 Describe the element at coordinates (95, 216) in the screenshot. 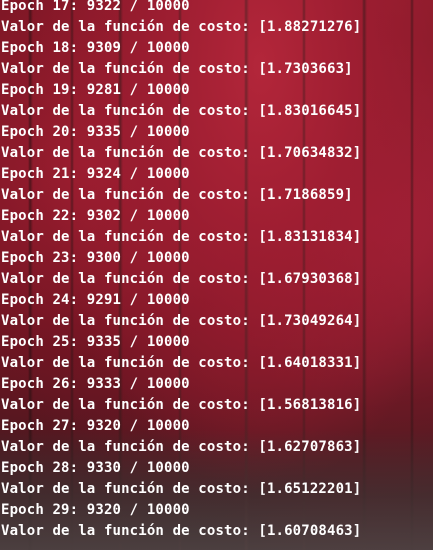

I see `terminal-line: Epoch 22: 9302 / 10000` at that location.